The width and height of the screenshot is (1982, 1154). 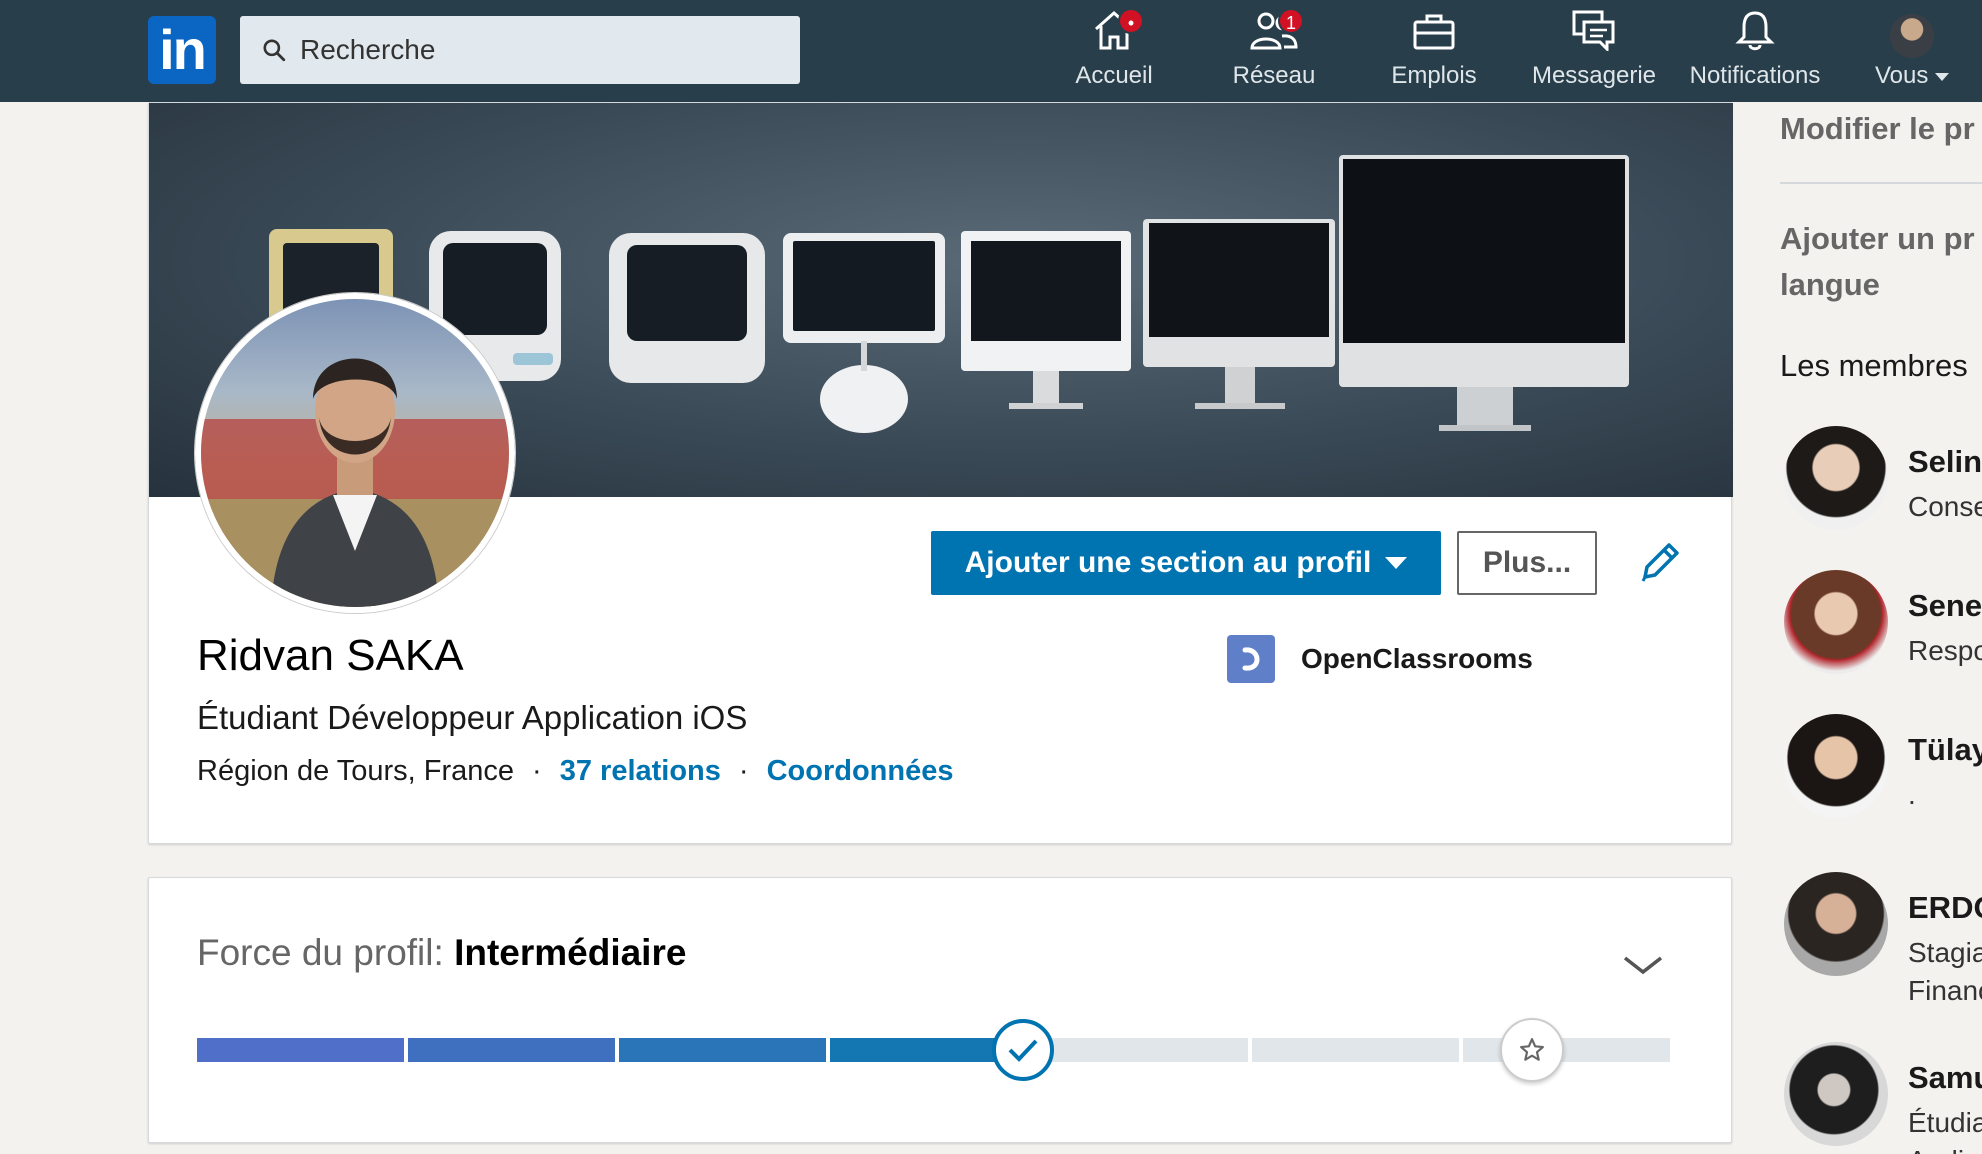 What do you see at coordinates (1830, 284) in the screenshot?
I see `add-language-line: langue` at bounding box center [1830, 284].